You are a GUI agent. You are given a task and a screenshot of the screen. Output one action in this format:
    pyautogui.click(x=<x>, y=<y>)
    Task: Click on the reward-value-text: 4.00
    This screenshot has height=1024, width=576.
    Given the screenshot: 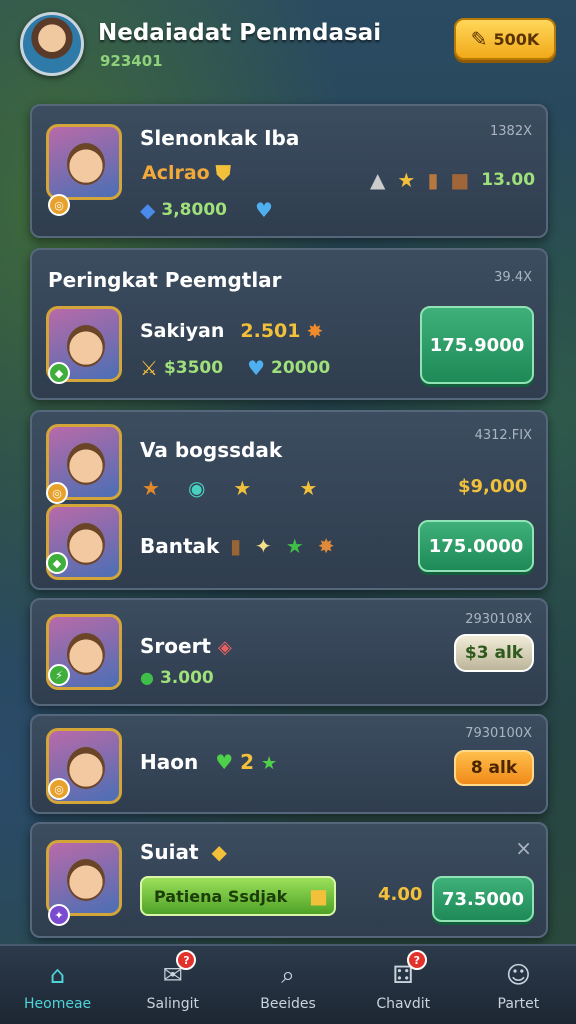 What is the action you would take?
    pyautogui.click(x=400, y=894)
    